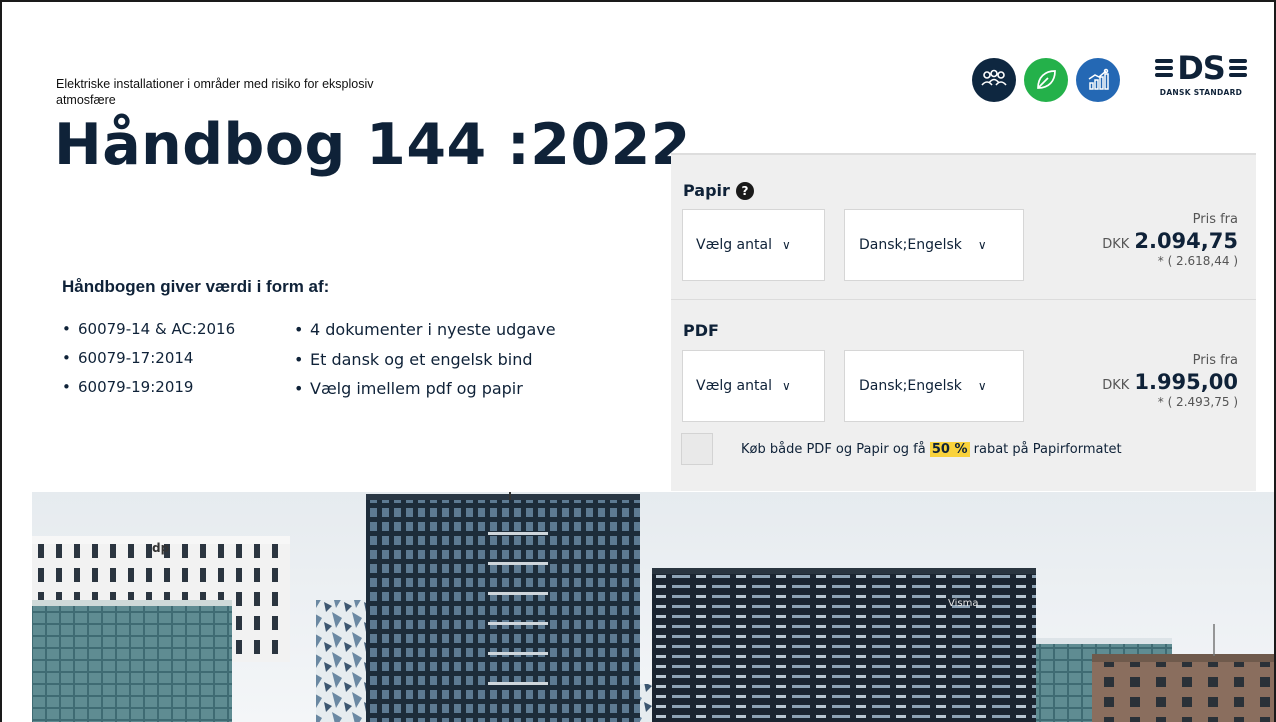  Describe the element at coordinates (910, 245) in the screenshot. I see `paper-language-label: Dansk;Engelsk` at that location.